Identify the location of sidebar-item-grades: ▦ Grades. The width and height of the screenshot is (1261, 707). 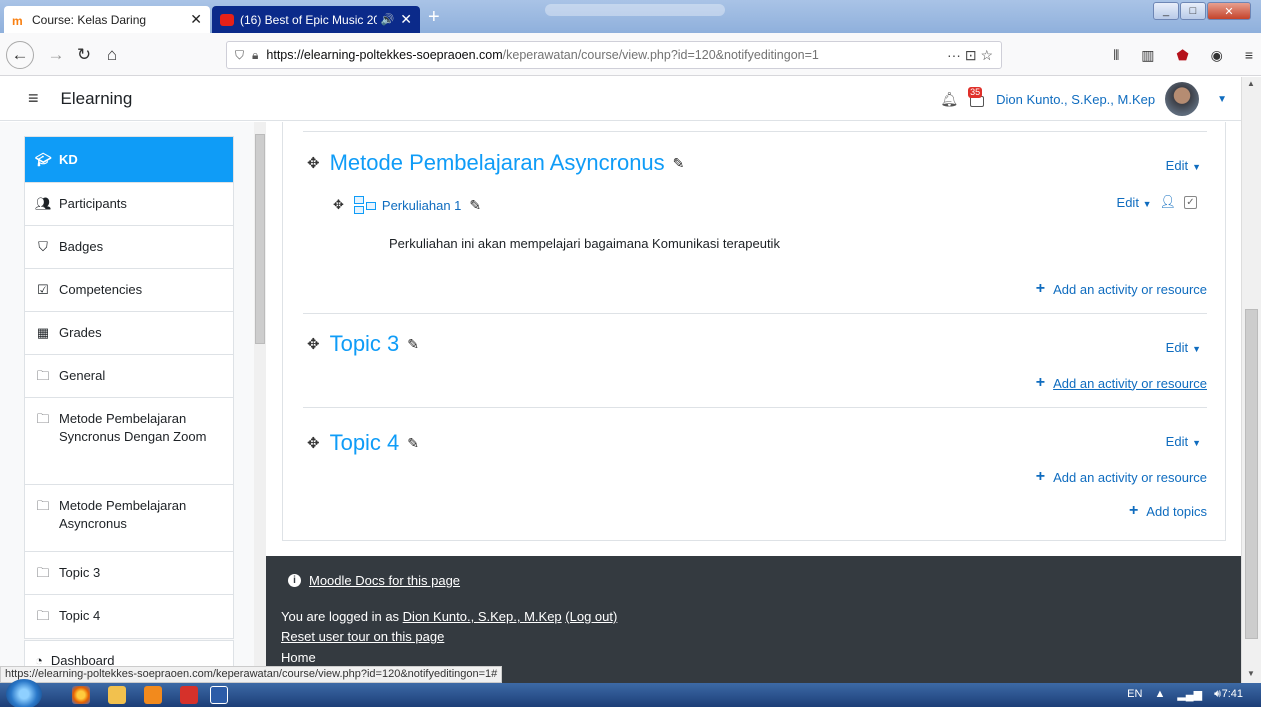
(129, 333).